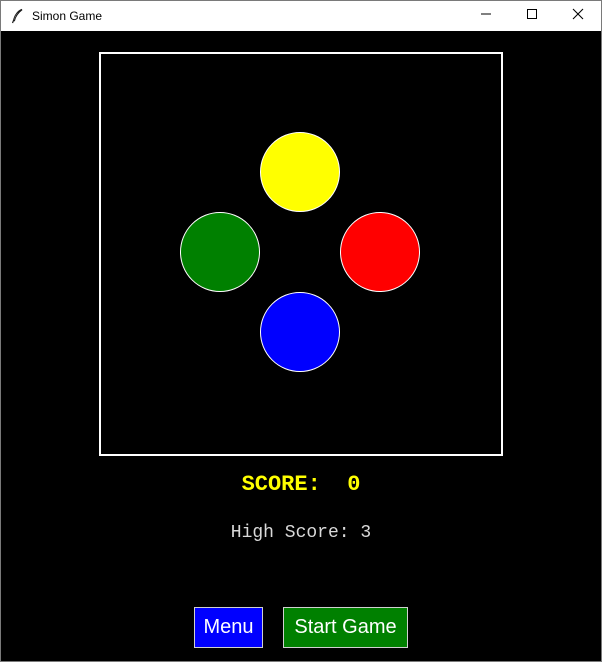  What do you see at coordinates (300, 172) in the screenshot?
I see `yellow-pad` at bounding box center [300, 172].